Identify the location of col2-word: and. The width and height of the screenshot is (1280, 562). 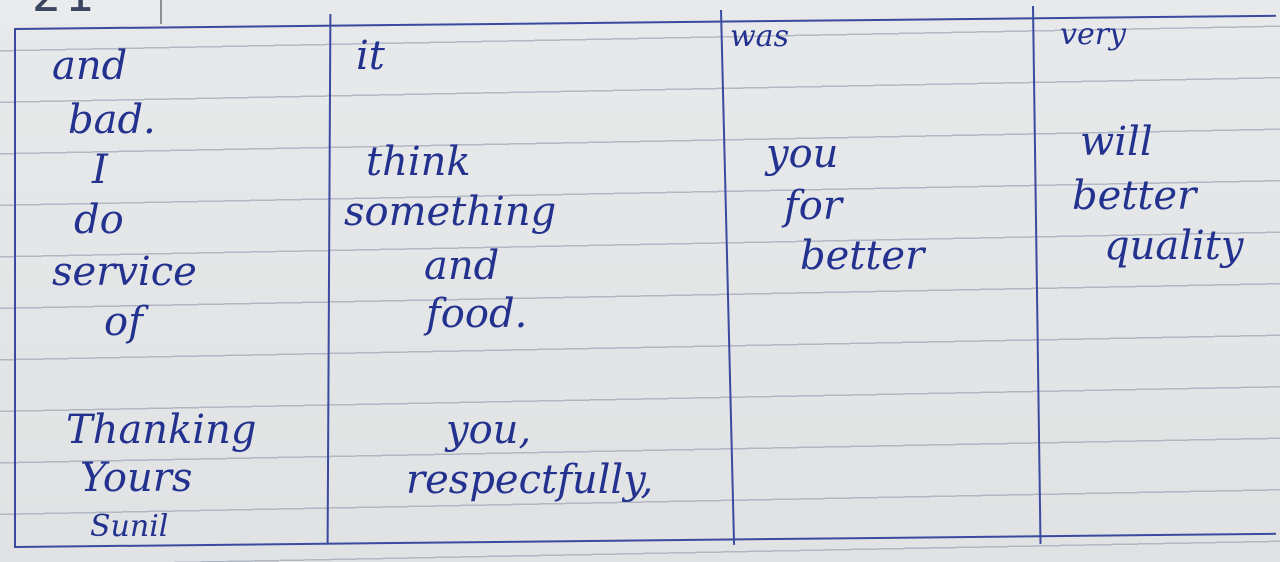
(462, 266).